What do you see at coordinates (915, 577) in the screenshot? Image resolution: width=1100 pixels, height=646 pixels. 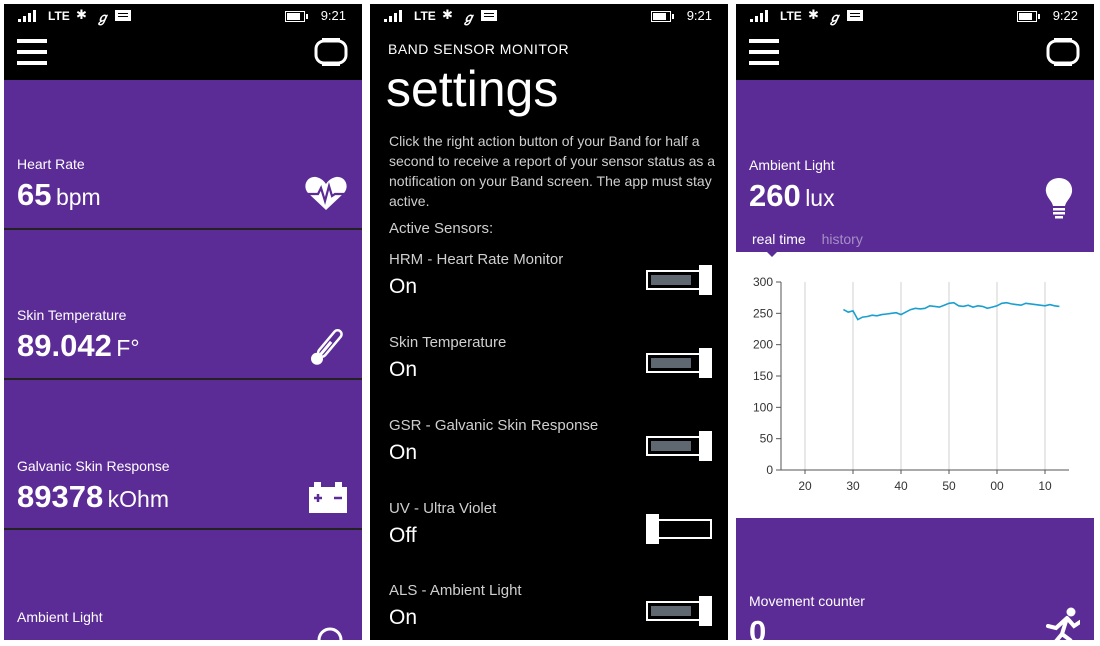 I see `movement-counter-tile: Movement counter 0` at bounding box center [915, 577].